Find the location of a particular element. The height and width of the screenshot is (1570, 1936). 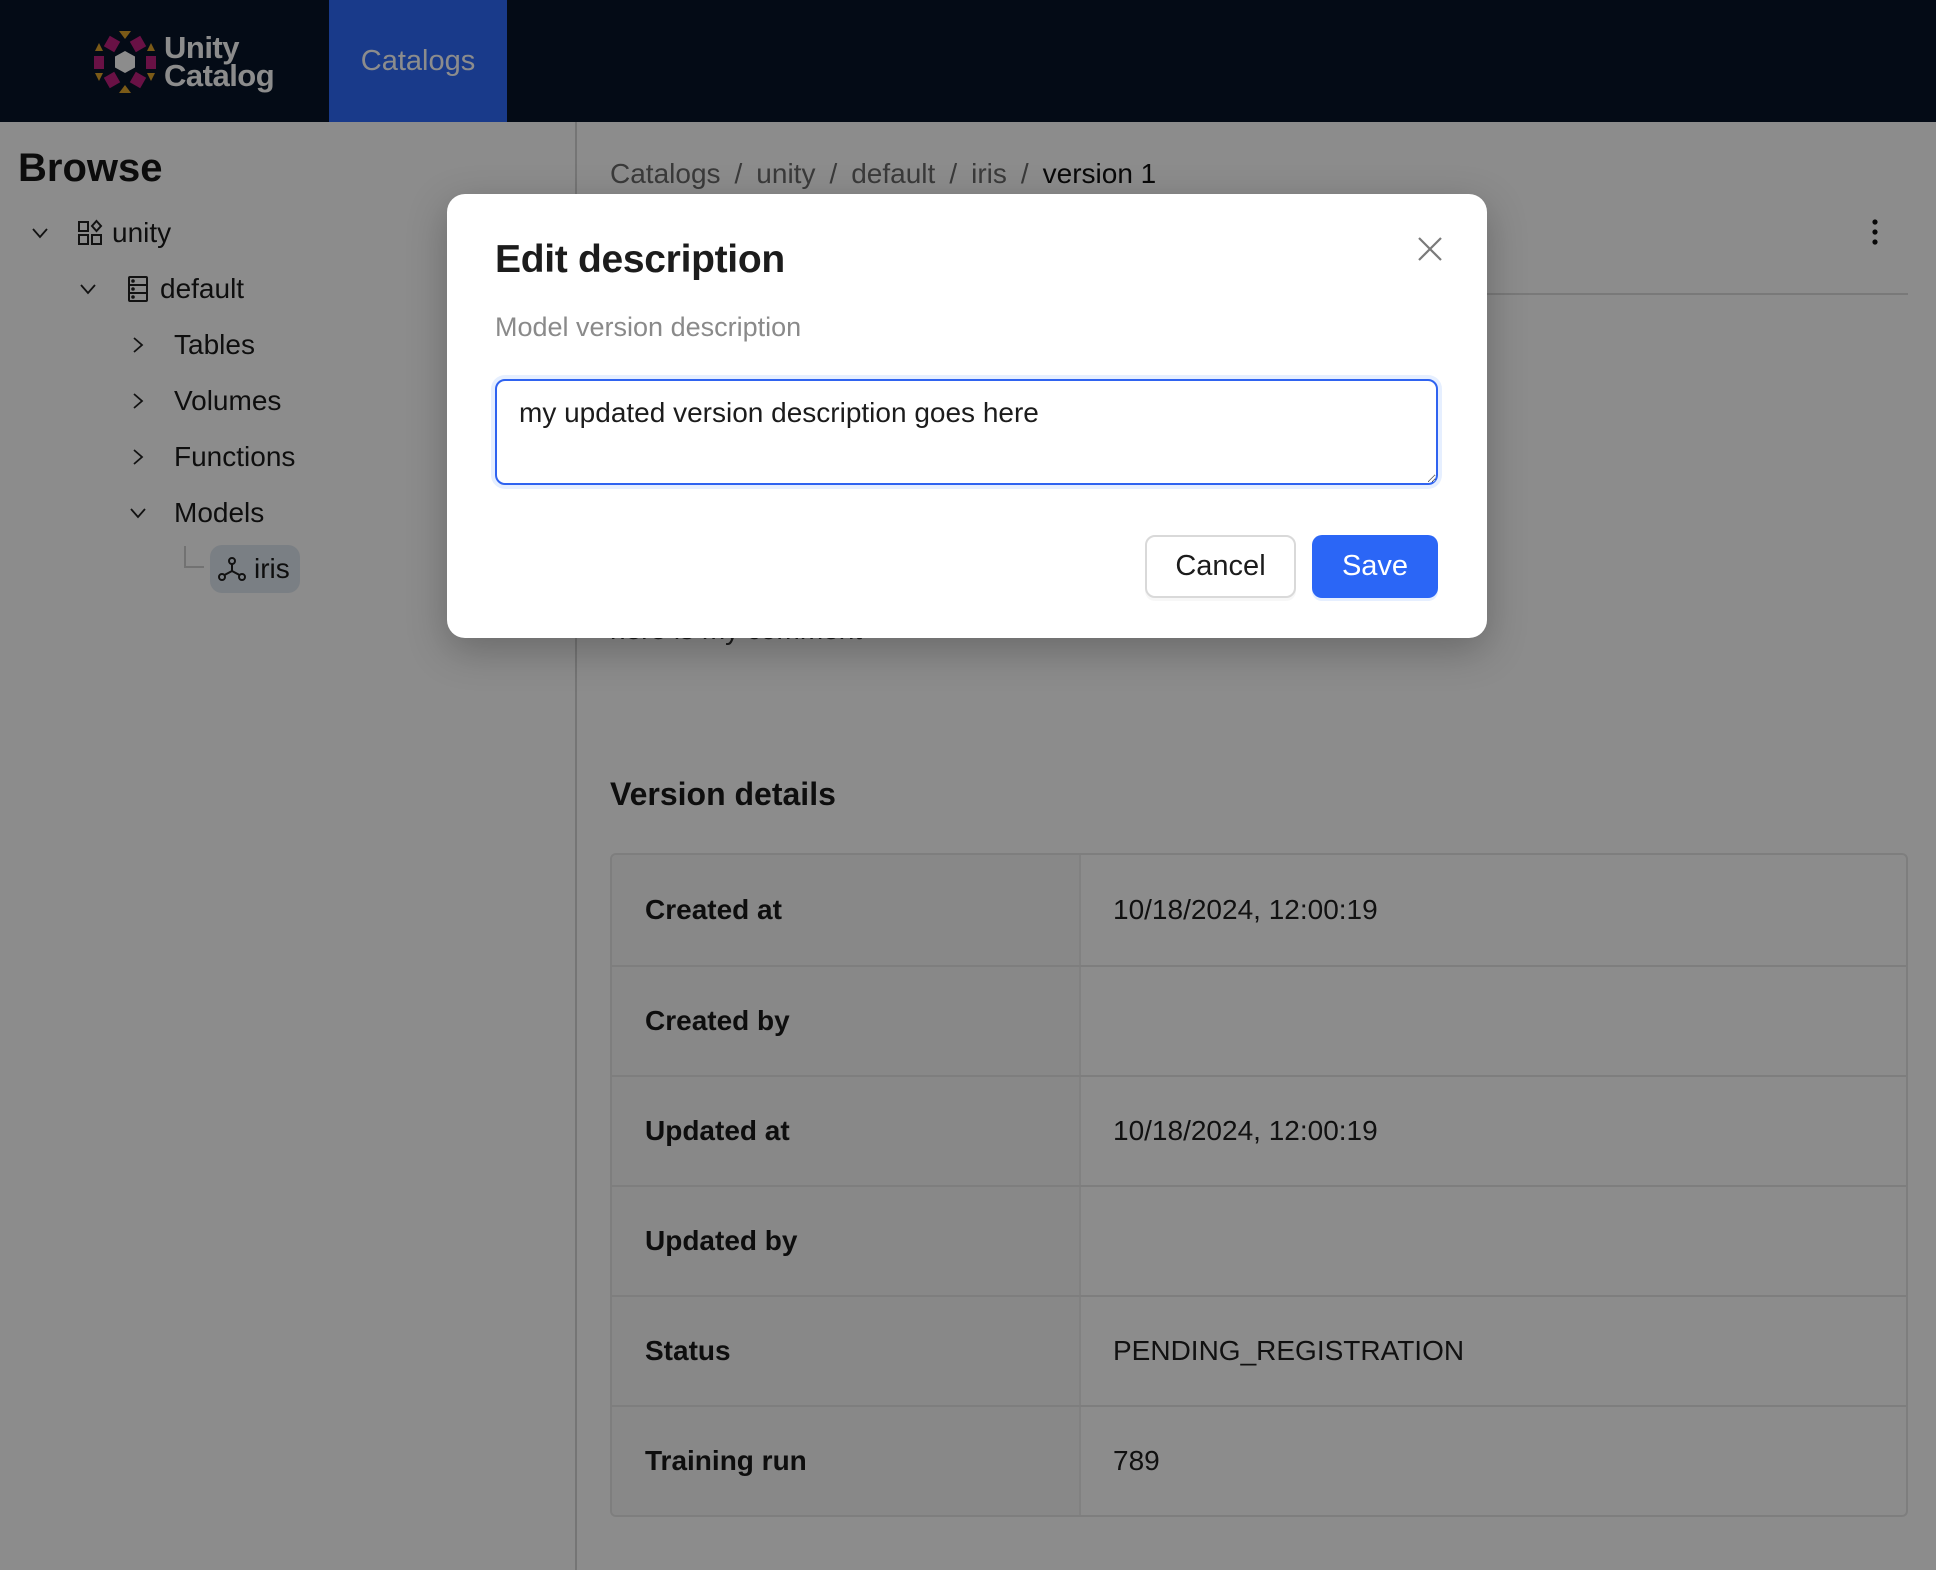

save-button: Save is located at coordinates (1375, 566).